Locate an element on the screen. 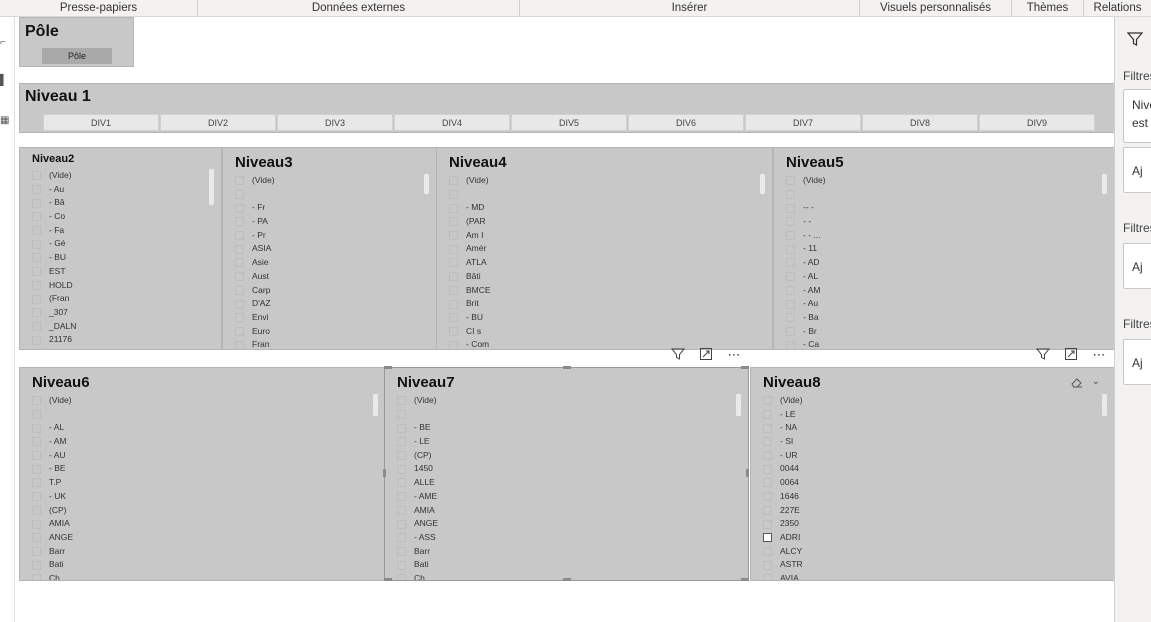  slicer-item: 227E is located at coordinates (931, 511).